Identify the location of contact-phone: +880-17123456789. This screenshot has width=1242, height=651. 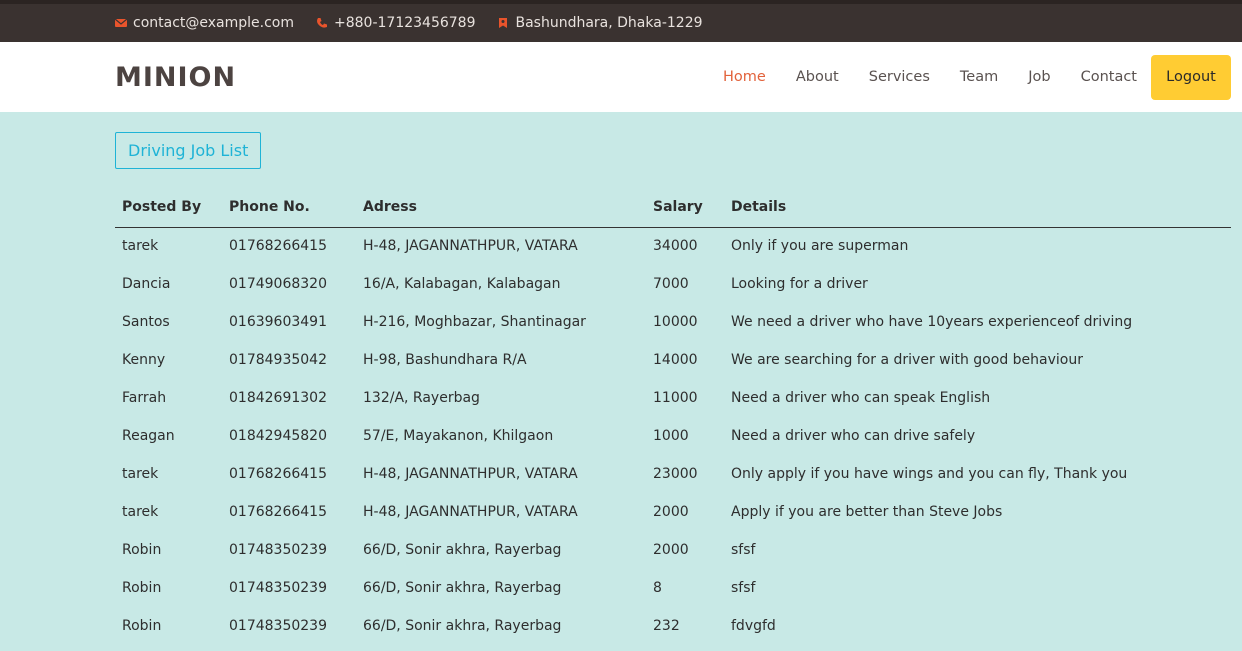
(395, 23).